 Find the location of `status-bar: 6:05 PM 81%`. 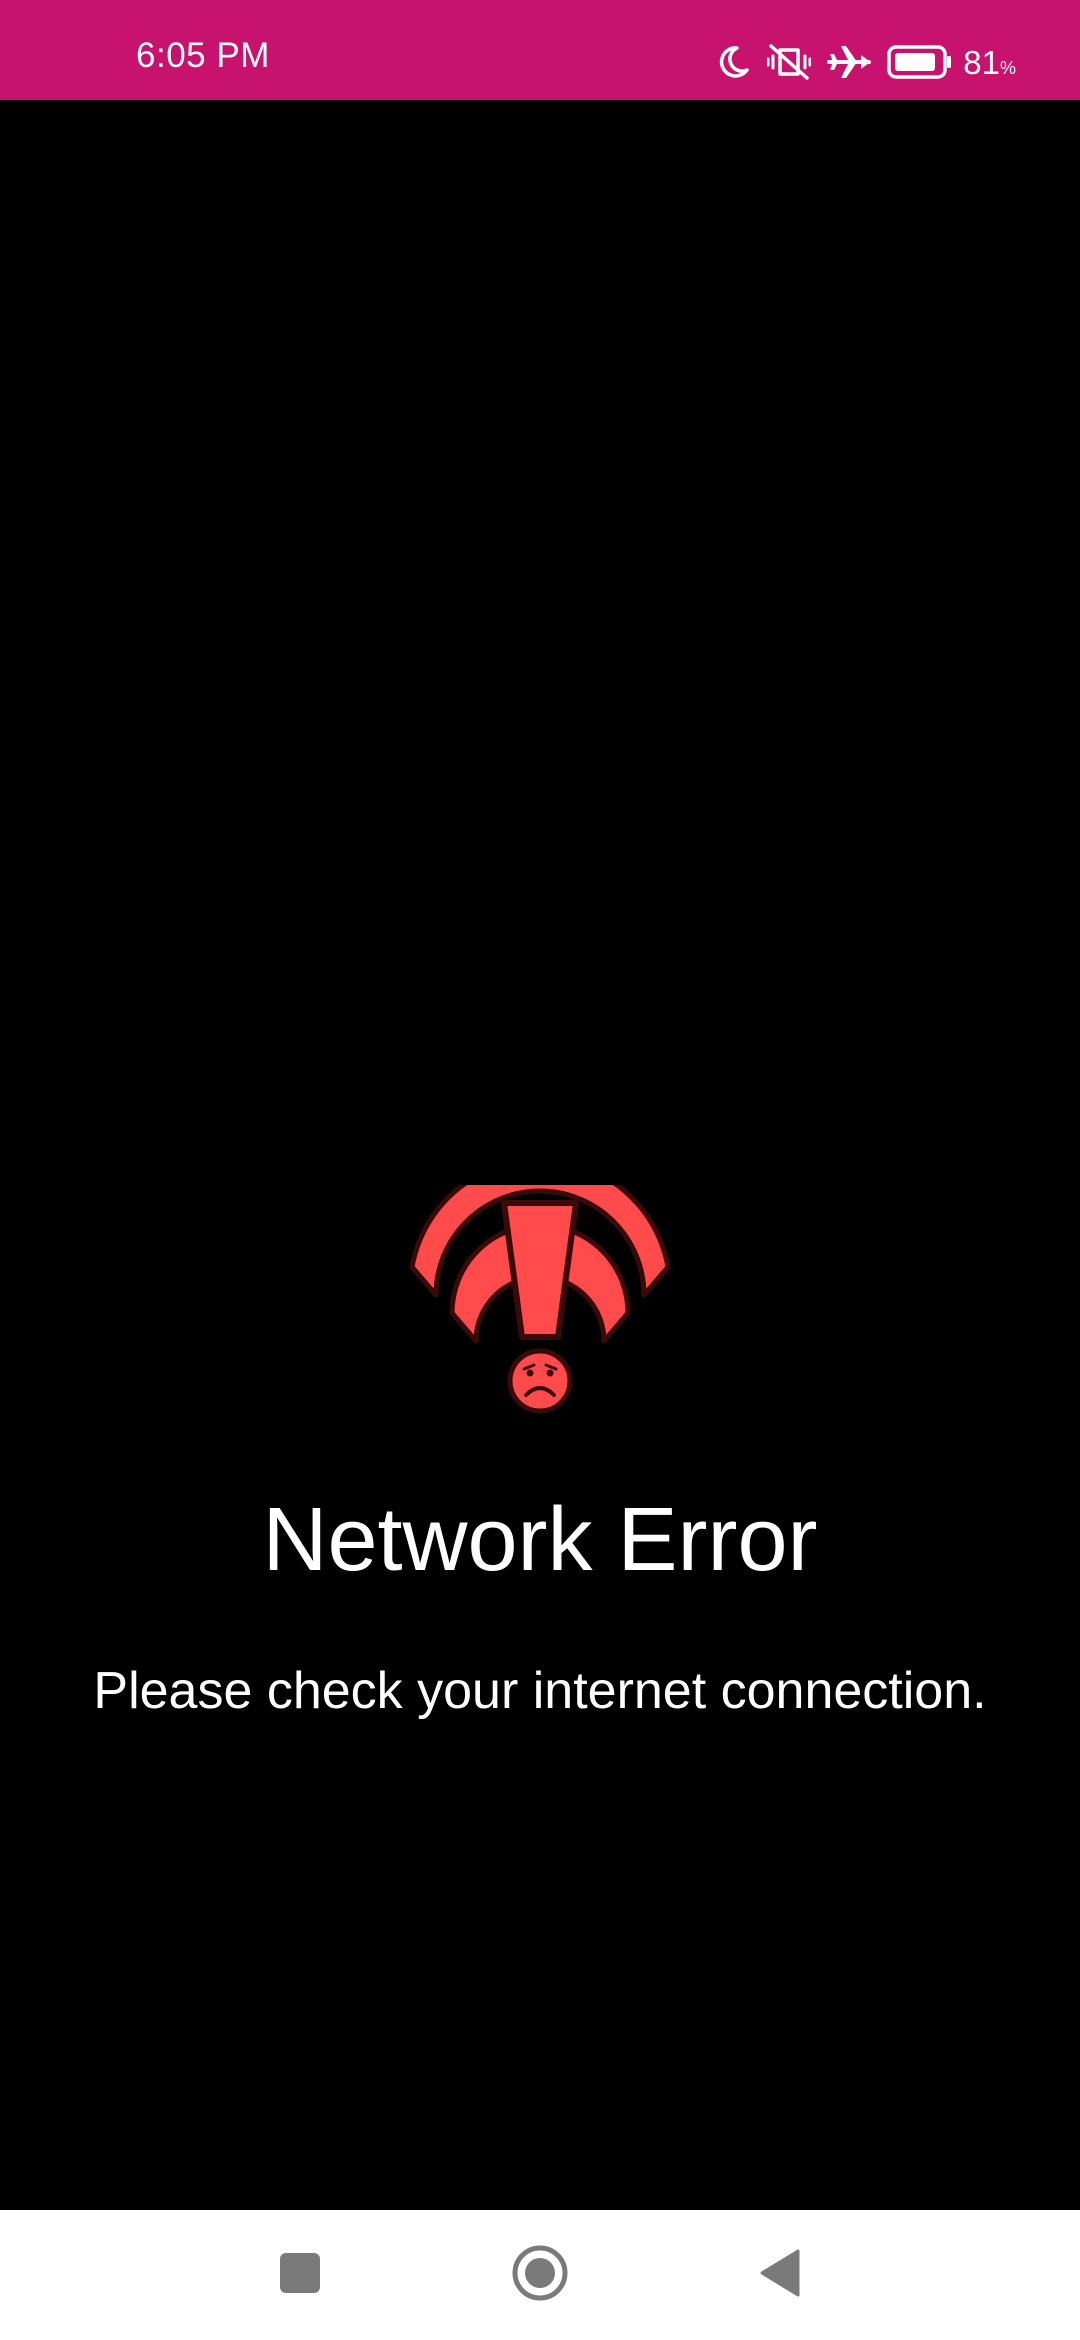

status-bar: 6:05 PM 81% is located at coordinates (540, 50).